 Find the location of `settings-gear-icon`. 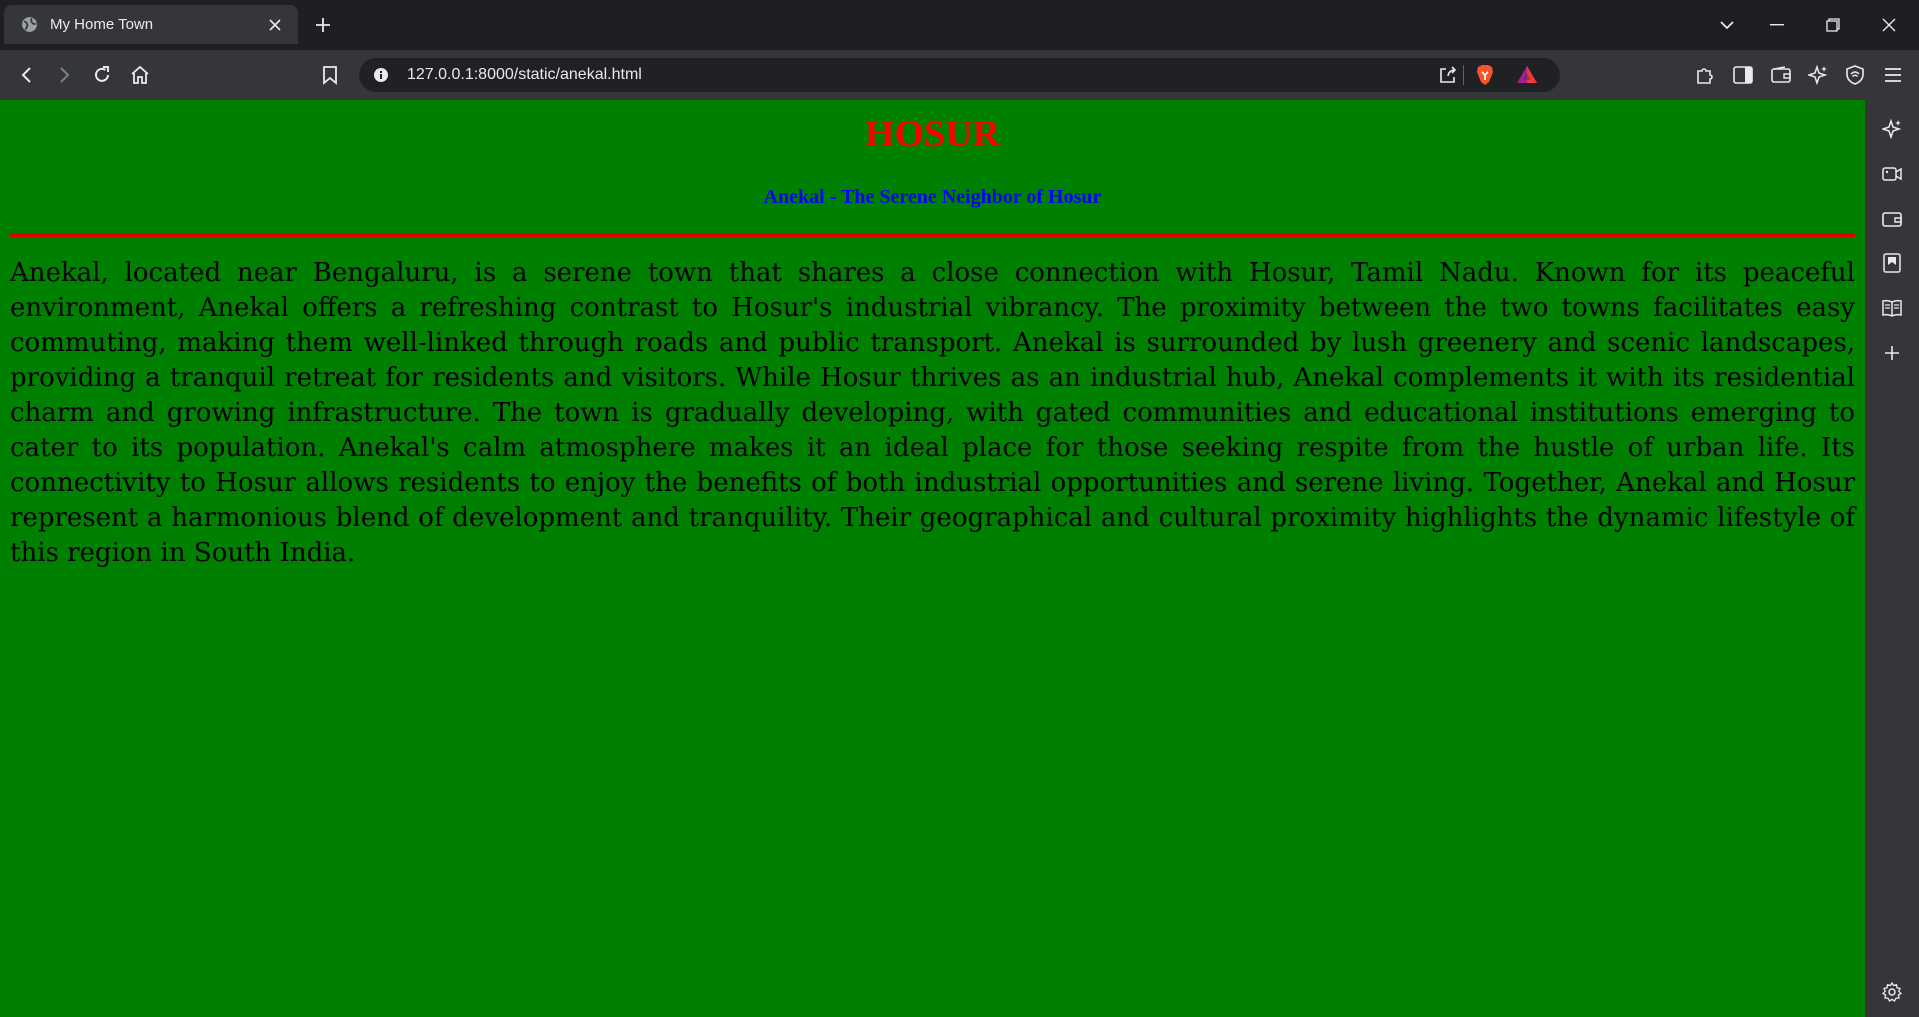

settings-gear-icon is located at coordinates (1892, 992).